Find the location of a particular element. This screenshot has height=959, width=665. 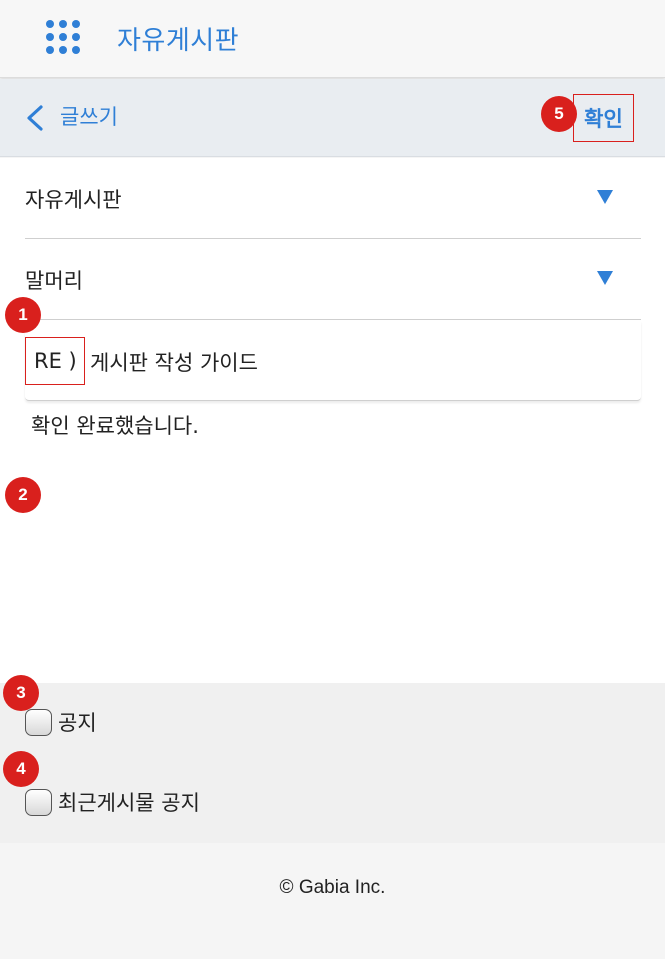

prefix-select-value: 말머리 is located at coordinates (54, 281).